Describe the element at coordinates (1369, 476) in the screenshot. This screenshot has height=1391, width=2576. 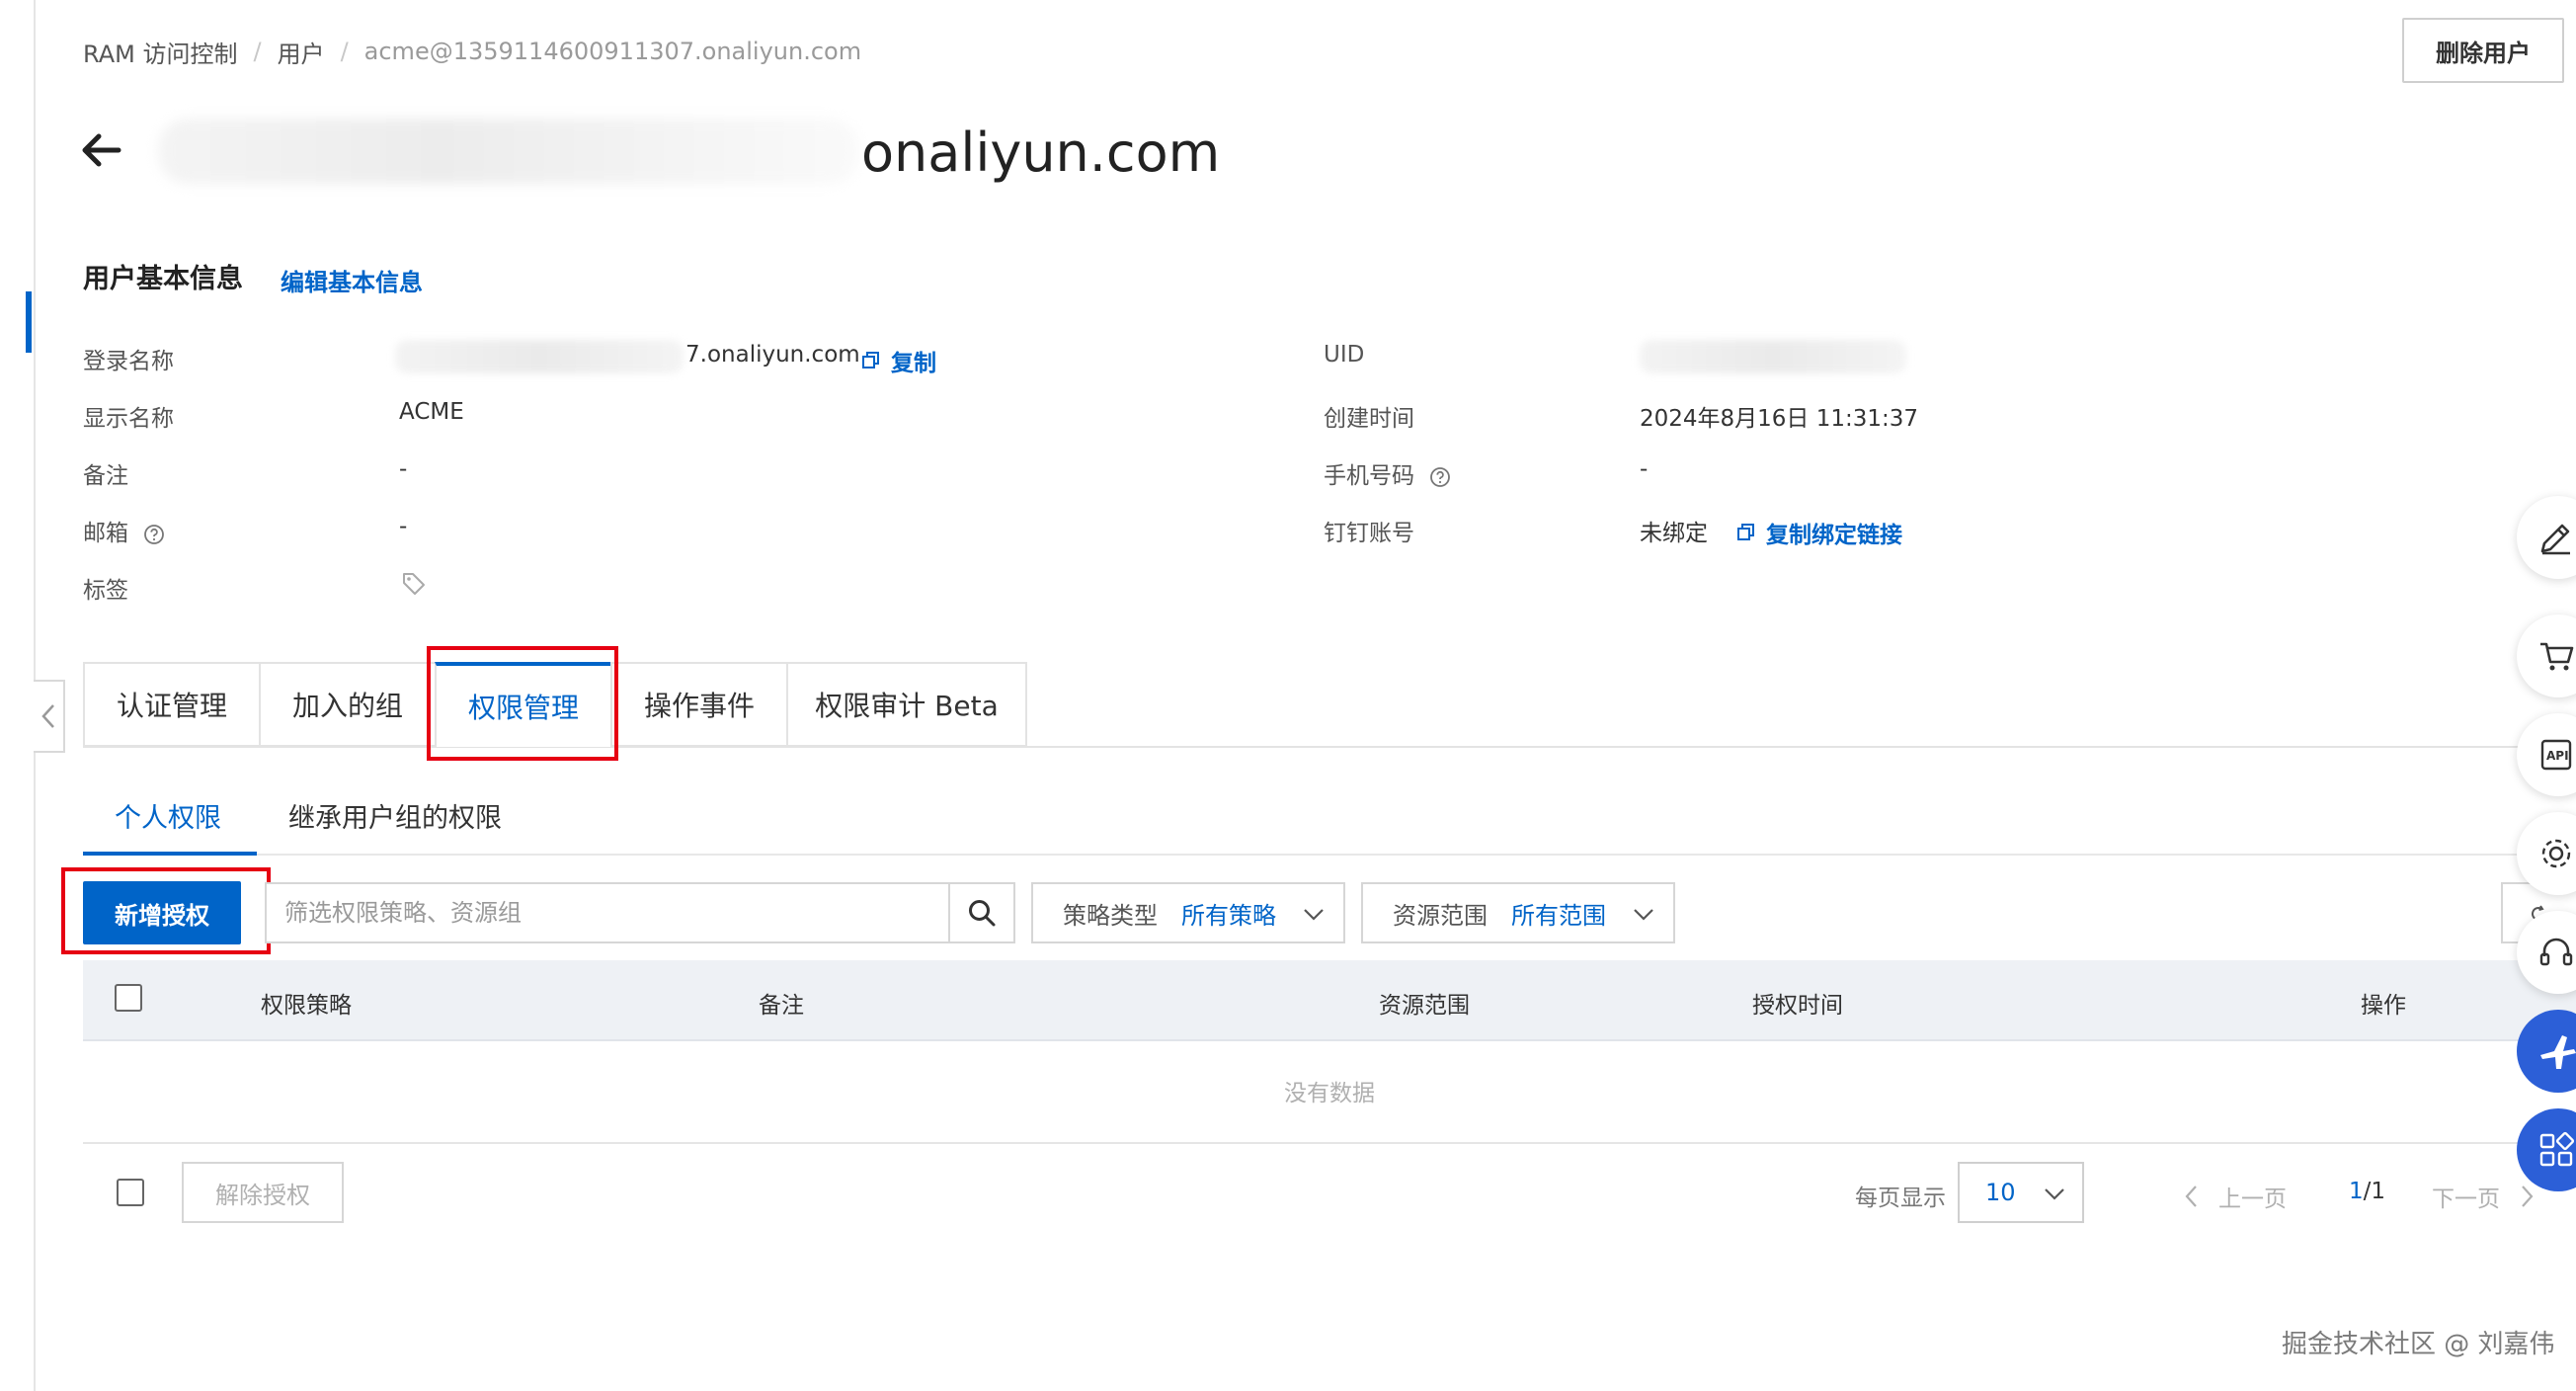
I see `phone-label-text: 手机号码` at that location.